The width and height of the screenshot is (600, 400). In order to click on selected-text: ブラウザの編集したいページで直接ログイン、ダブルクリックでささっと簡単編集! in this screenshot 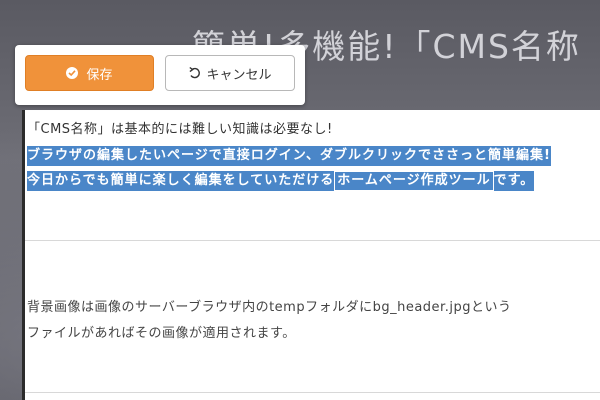, I will do `click(289, 156)`.